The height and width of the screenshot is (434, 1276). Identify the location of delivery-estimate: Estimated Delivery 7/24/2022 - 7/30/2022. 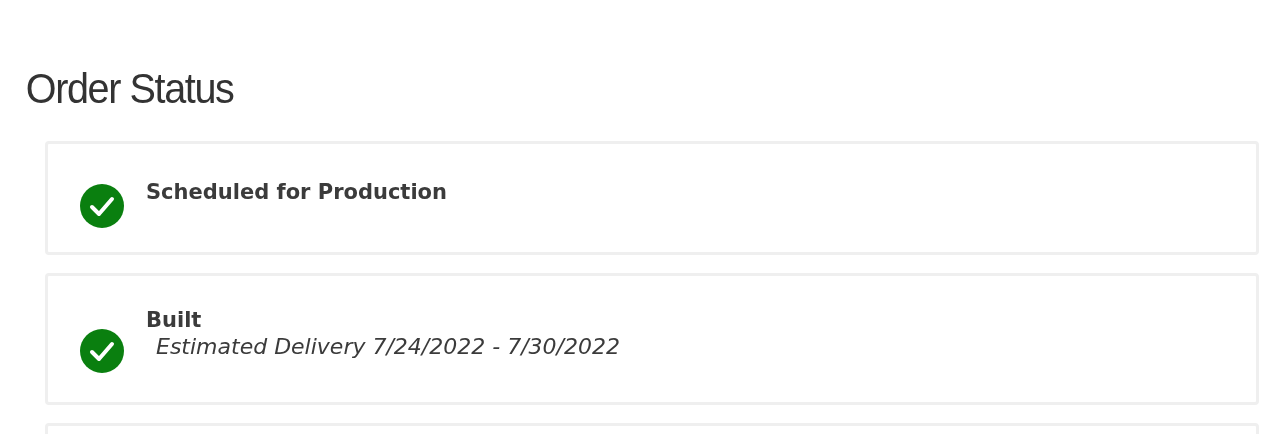
(387, 346).